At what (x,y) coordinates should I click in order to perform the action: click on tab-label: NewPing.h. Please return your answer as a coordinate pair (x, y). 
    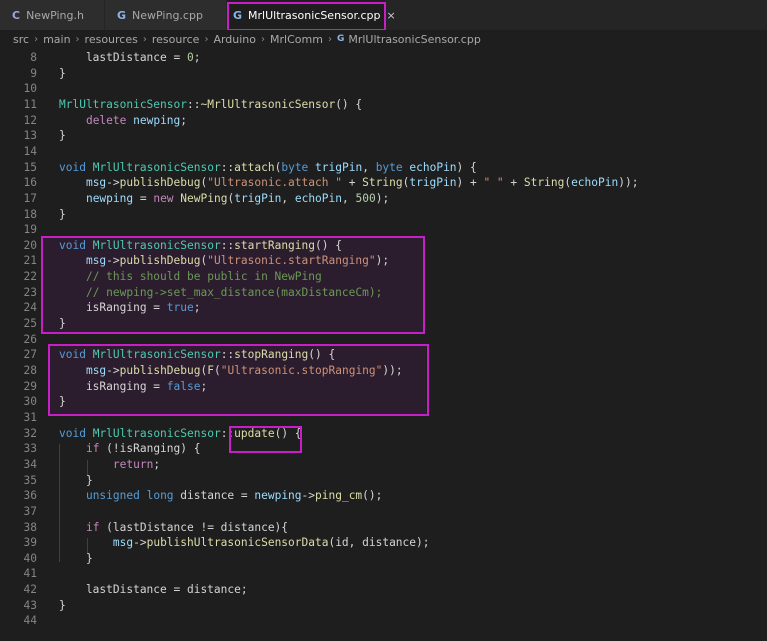
    Looking at the image, I should click on (55, 15).